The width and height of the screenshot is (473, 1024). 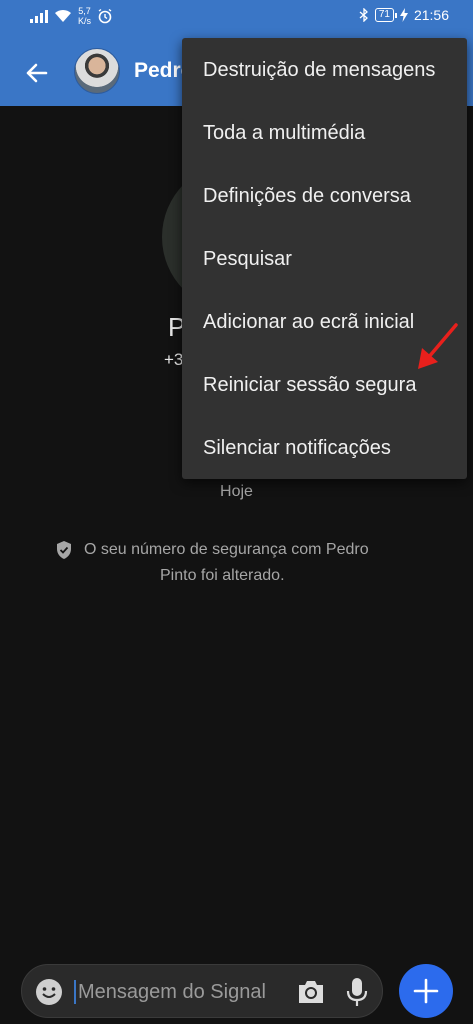 I want to click on menu-item-search: Pesquisar, so click(x=324, y=259).